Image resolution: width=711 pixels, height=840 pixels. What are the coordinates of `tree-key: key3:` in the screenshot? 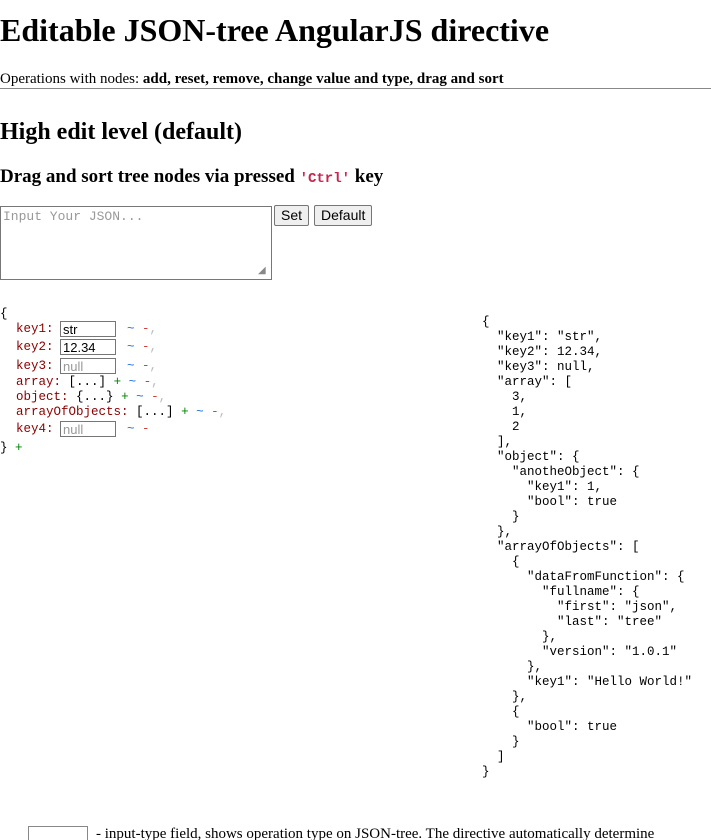 It's located at (35, 366).